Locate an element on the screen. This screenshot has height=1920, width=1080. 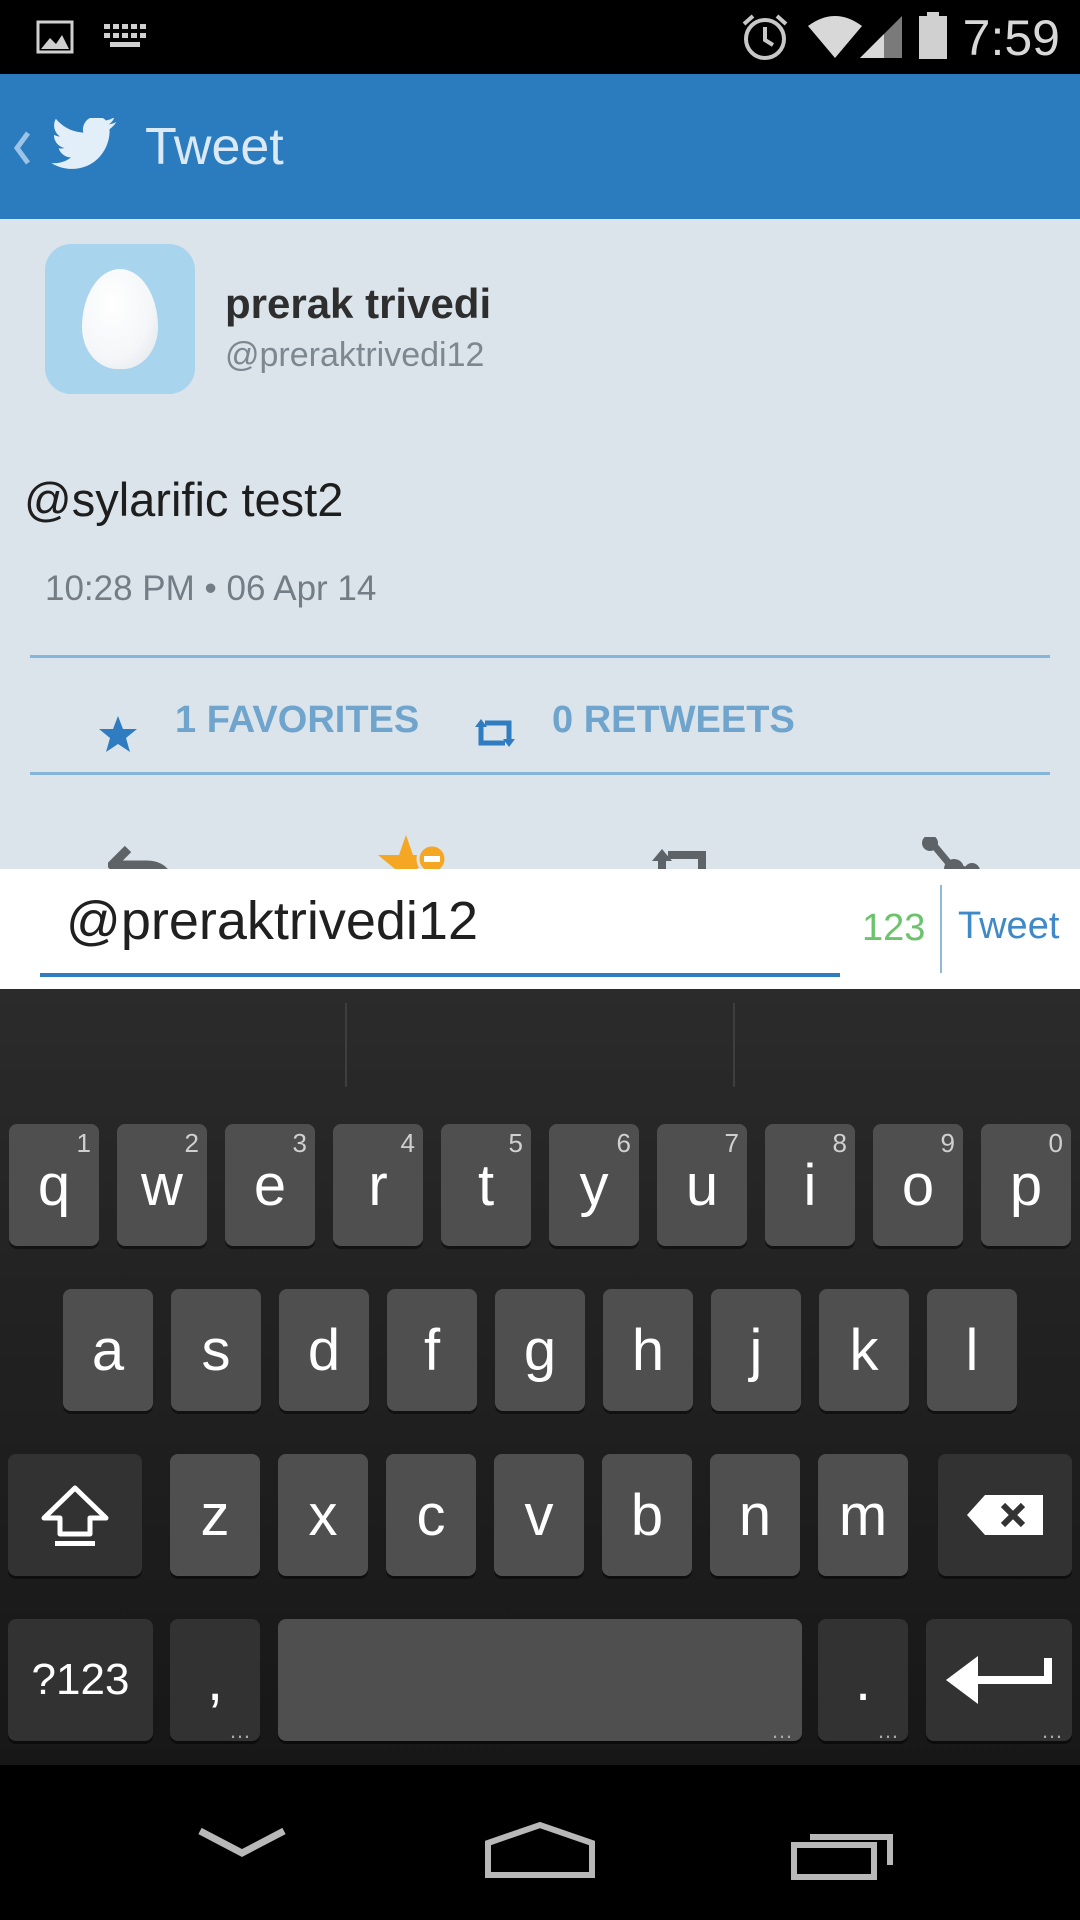
key-v: v is located at coordinates (539, 1515).